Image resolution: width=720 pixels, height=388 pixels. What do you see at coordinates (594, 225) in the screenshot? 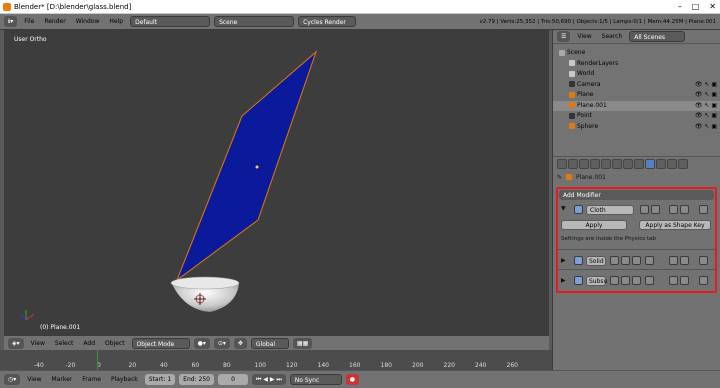
I see `apply-button: Apply` at bounding box center [594, 225].